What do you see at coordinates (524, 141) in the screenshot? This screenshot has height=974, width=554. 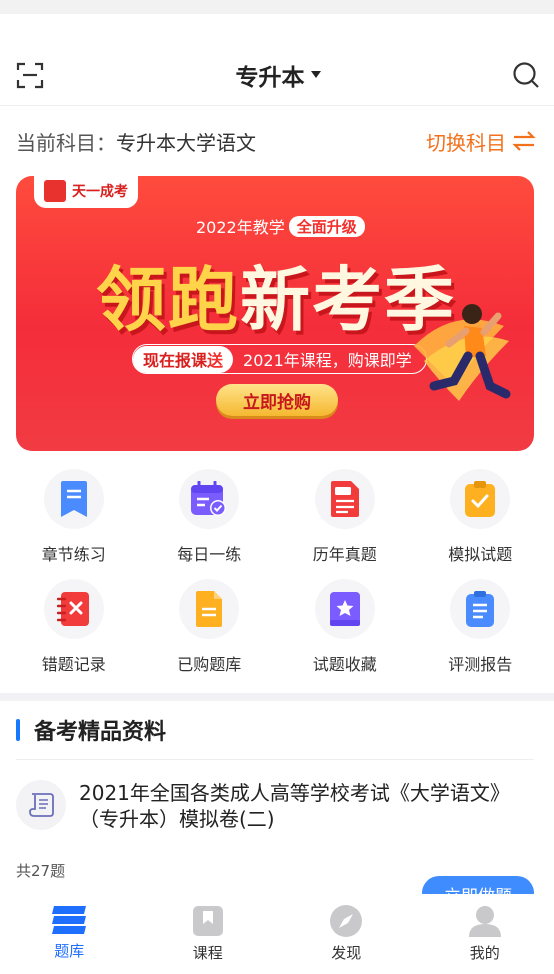 I see `swap-arrows-icon` at bounding box center [524, 141].